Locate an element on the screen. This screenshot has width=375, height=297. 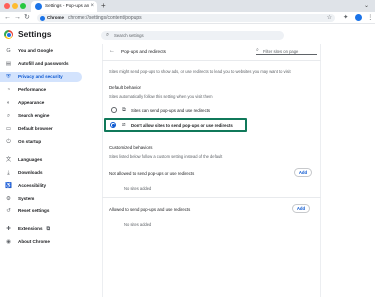
settings-header: Settings ⌕ Search settings is located at coordinates (187, 34).